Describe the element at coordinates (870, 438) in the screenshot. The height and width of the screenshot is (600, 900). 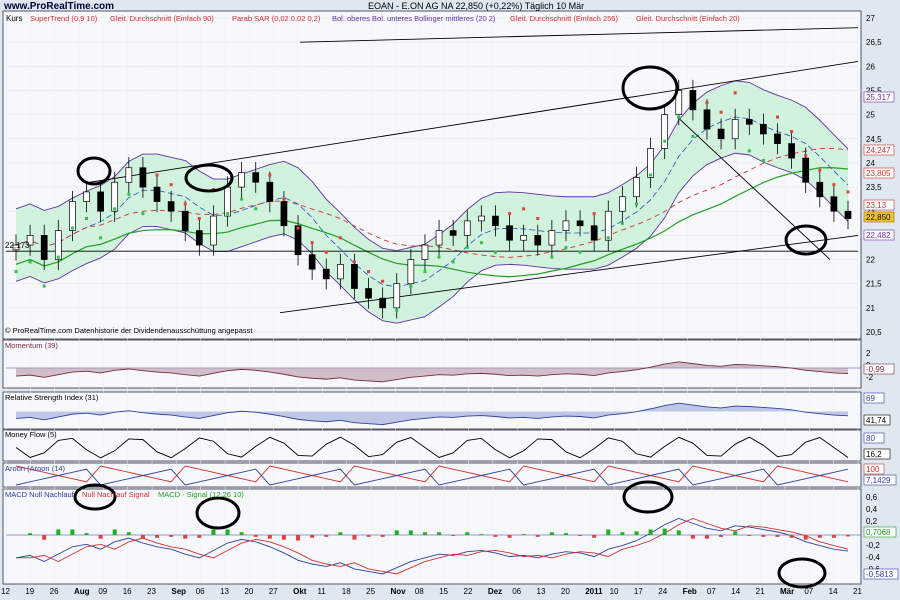
I see `mfi-upper-value: 80` at that location.